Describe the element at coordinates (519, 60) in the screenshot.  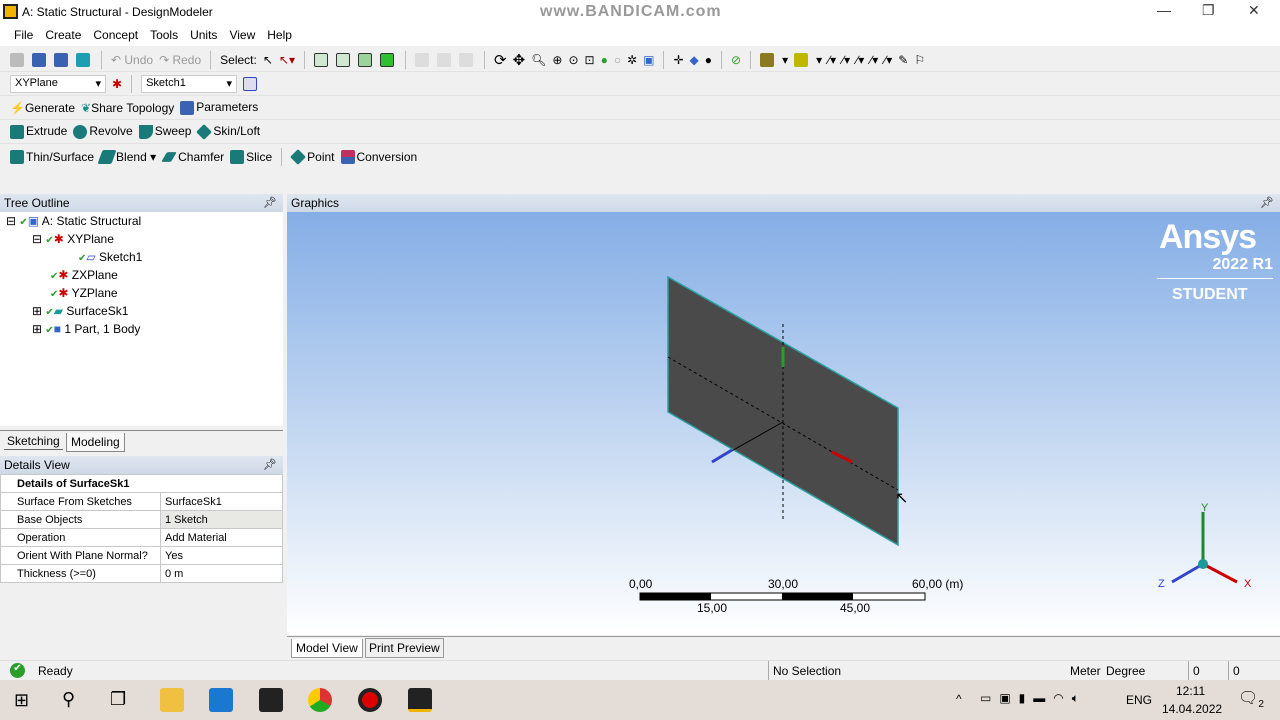
I see `pan-icon: ✥` at that location.